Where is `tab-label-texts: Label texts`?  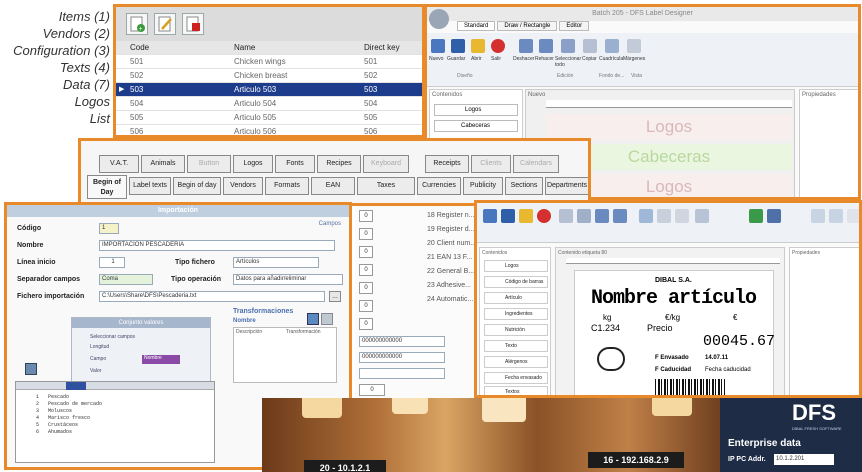 tab-label-texts: Label texts is located at coordinates (150, 186).